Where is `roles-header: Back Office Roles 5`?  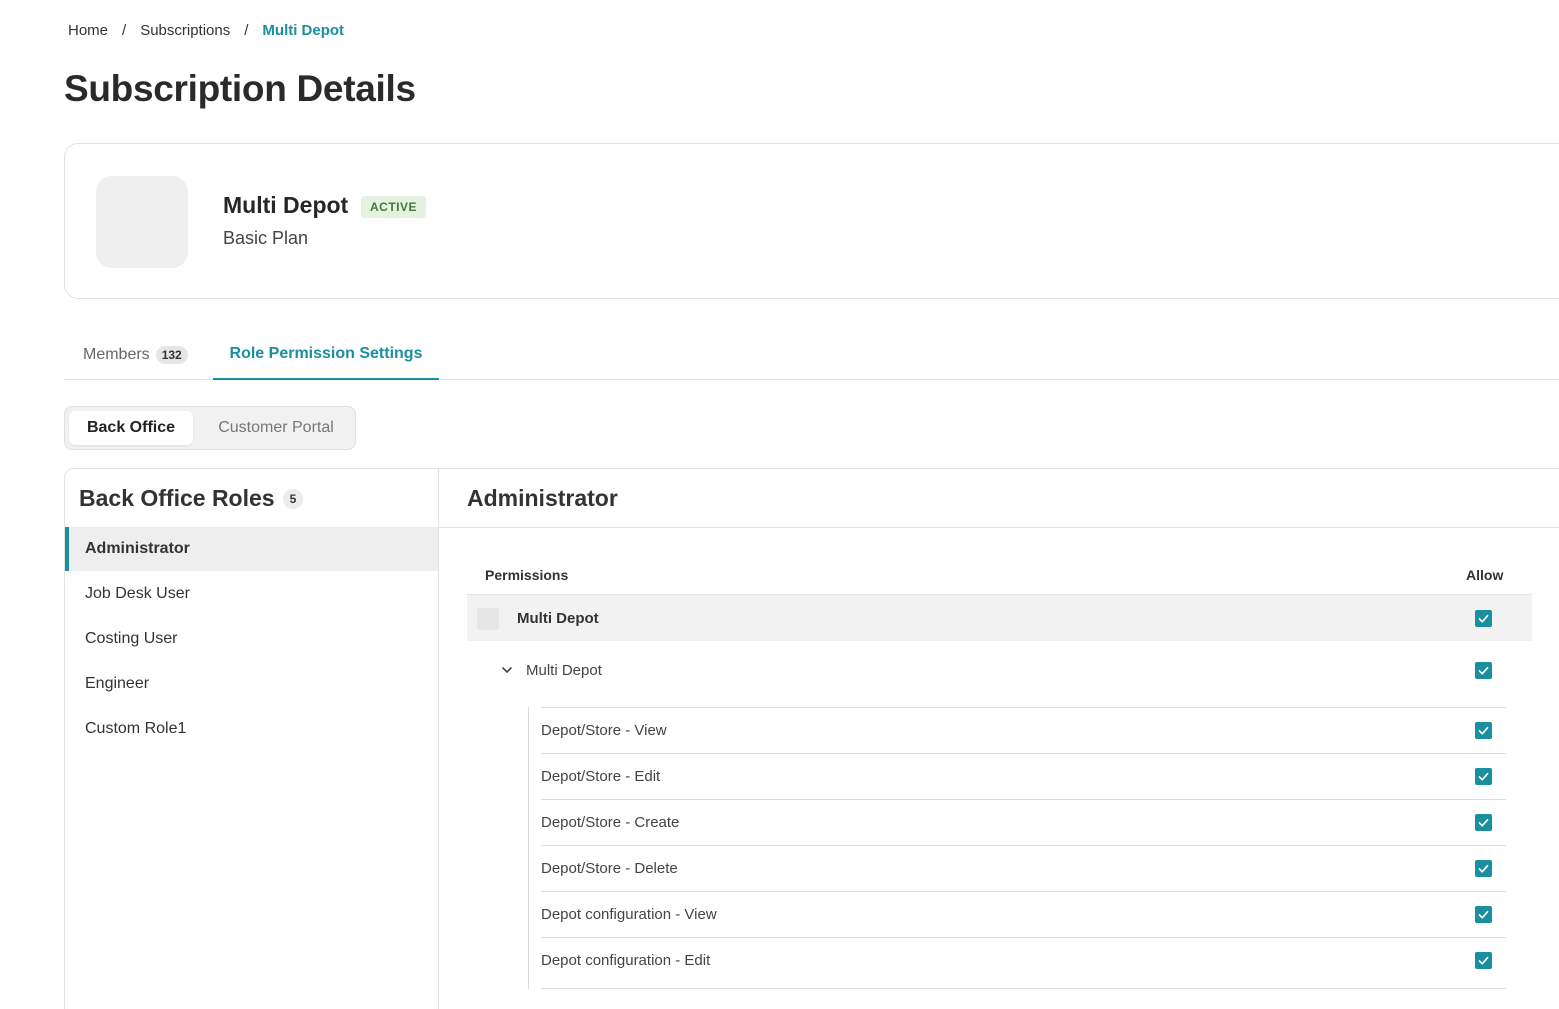 roles-header: Back Office Roles 5 is located at coordinates (191, 498).